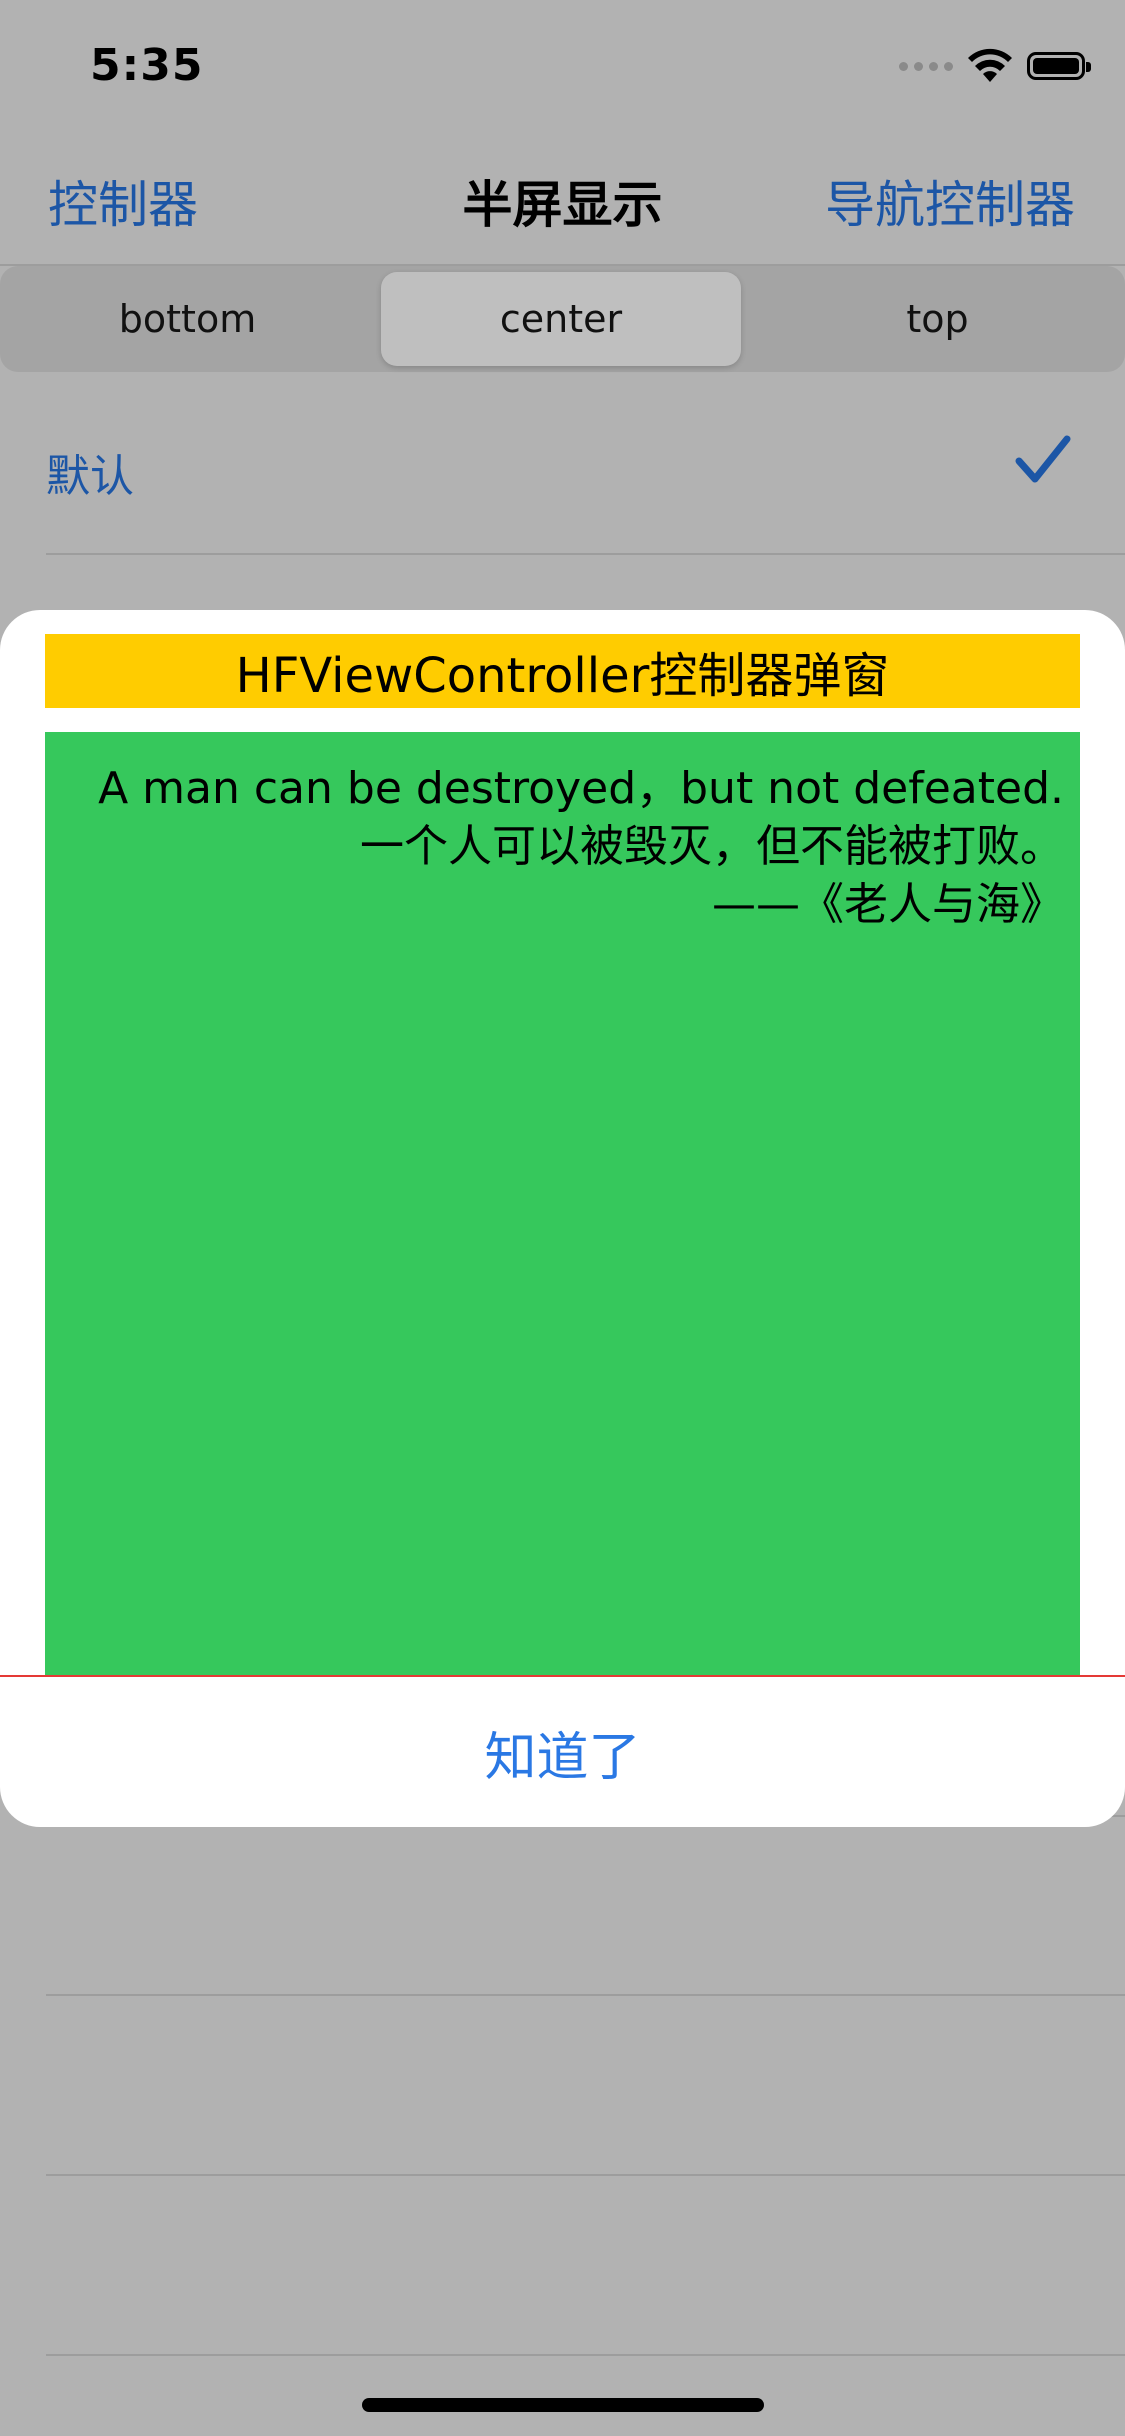  What do you see at coordinates (1043, 459) in the screenshot?
I see `checkmark-icon` at bounding box center [1043, 459].